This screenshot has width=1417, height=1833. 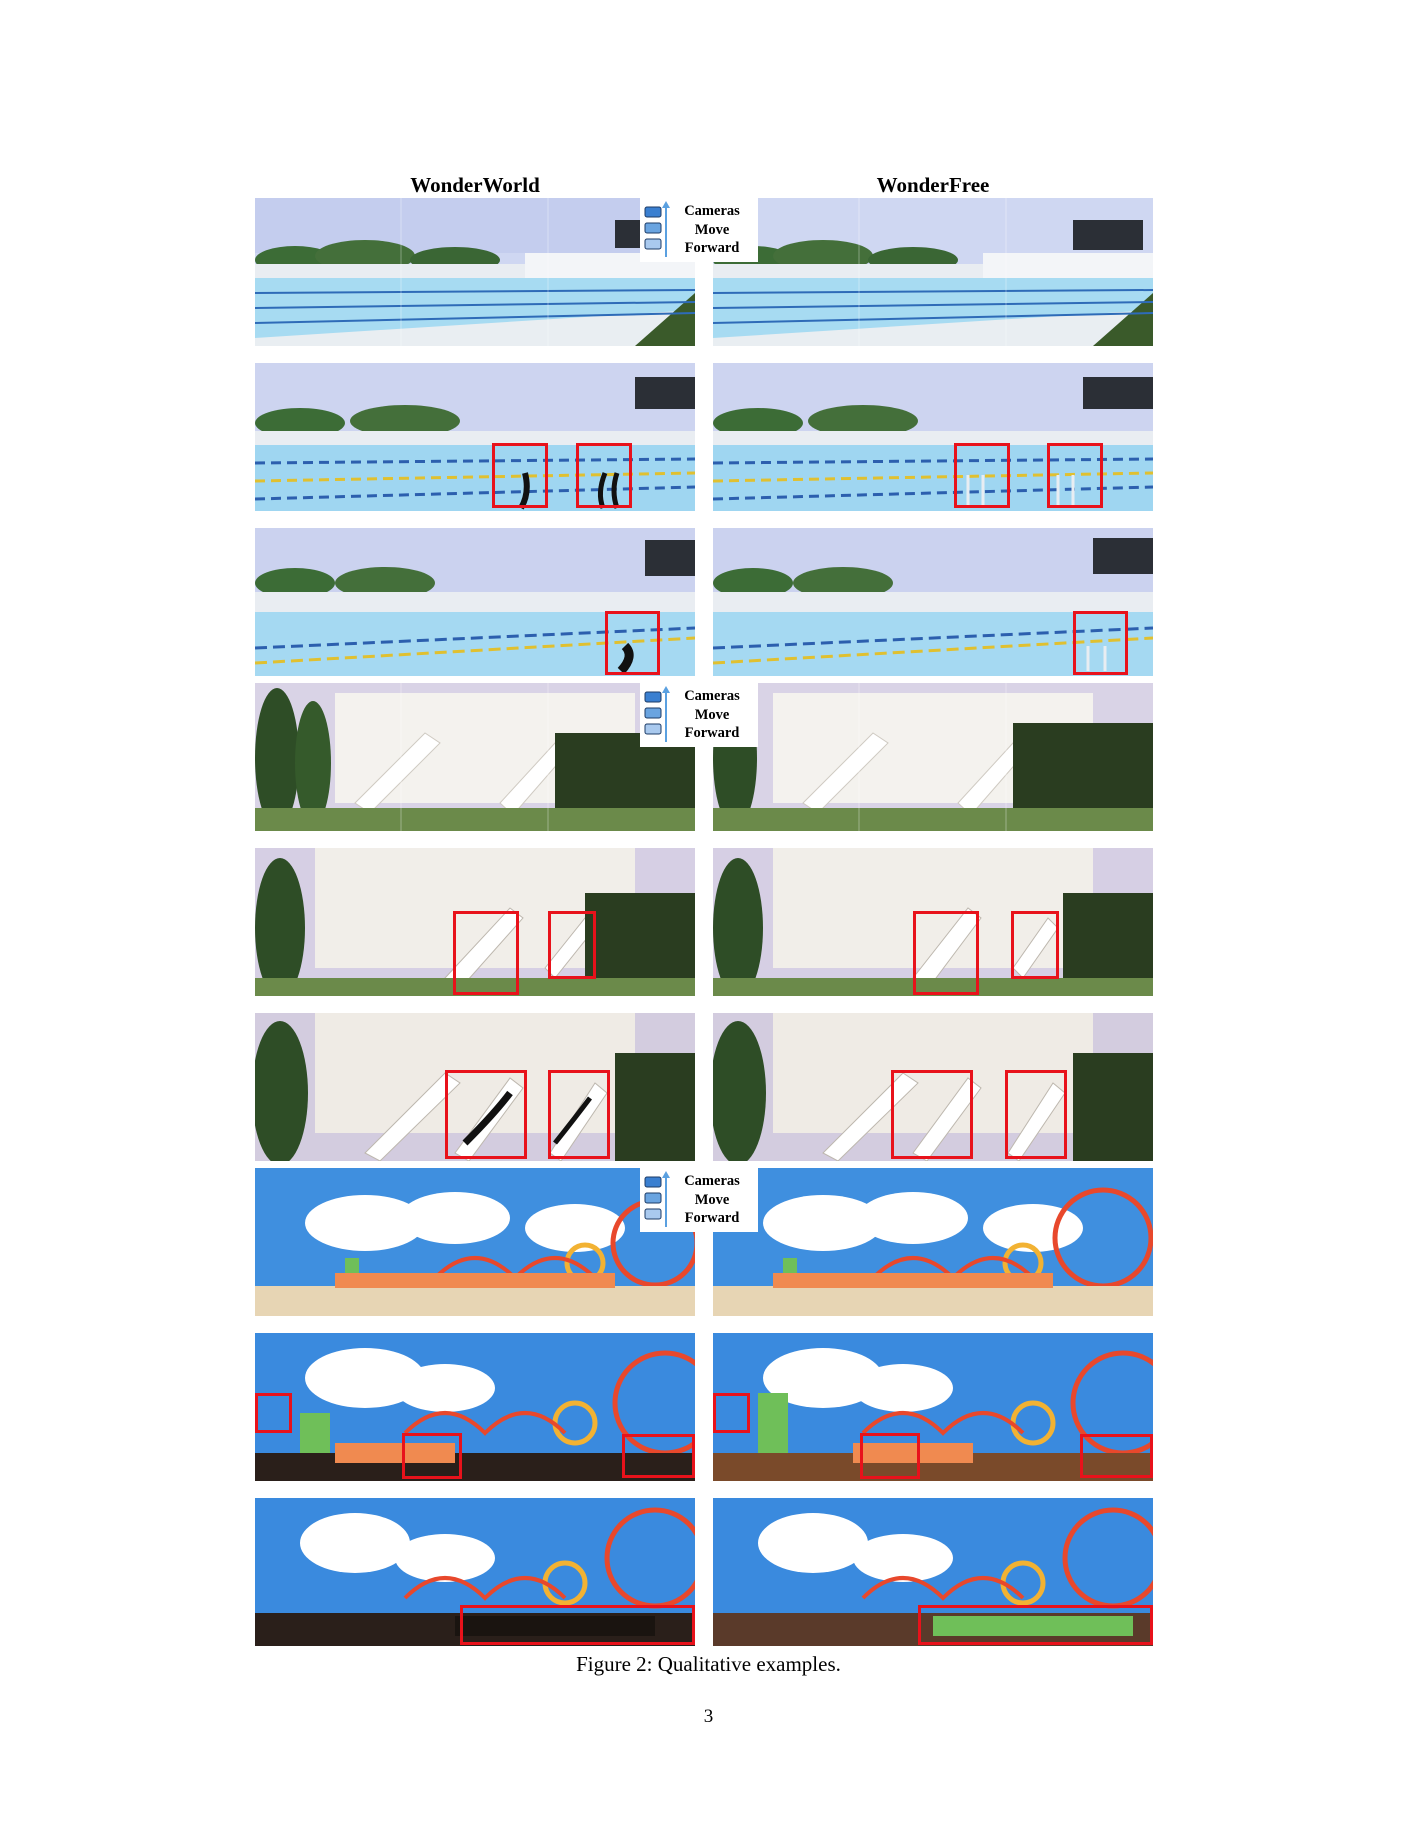 What do you see at coordinates (475, 757) in the screenshot?
I see `panel-house-wonderworld-row1` at bounding box center [475, 757].